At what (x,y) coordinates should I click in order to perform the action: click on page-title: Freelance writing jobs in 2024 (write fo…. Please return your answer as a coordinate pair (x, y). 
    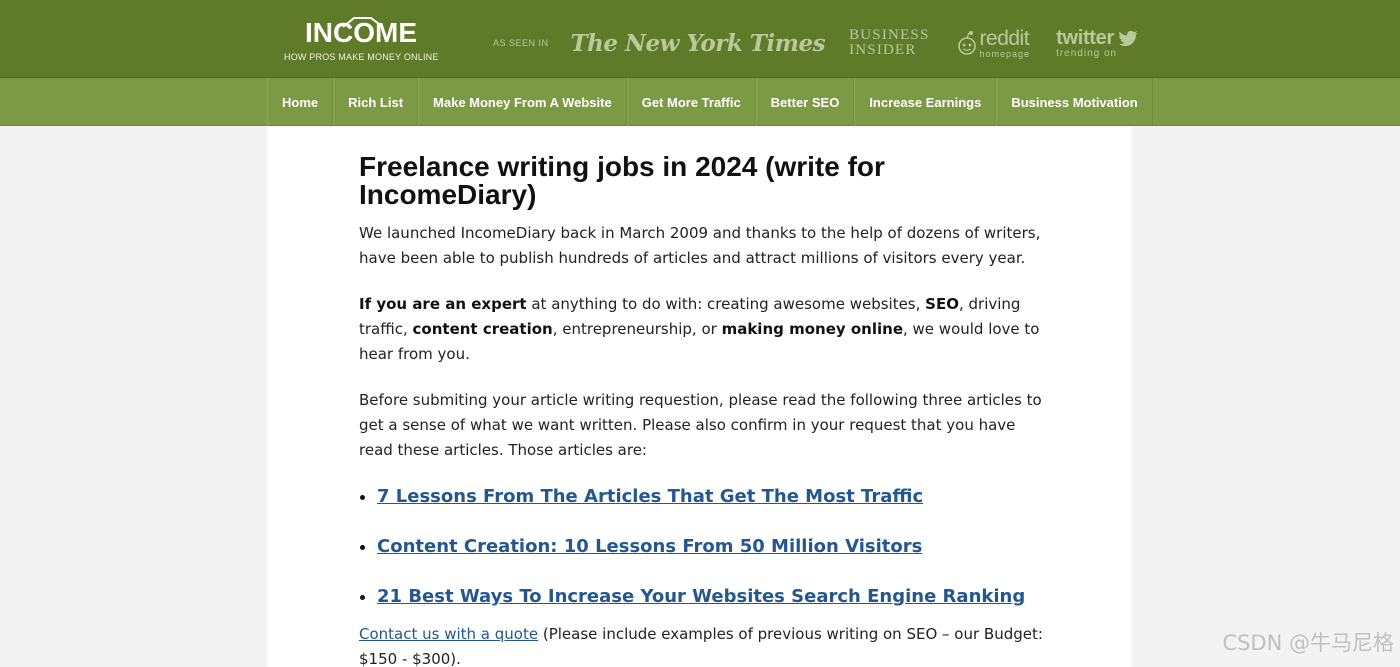
    Looking at the image, I should click on (622, 180).